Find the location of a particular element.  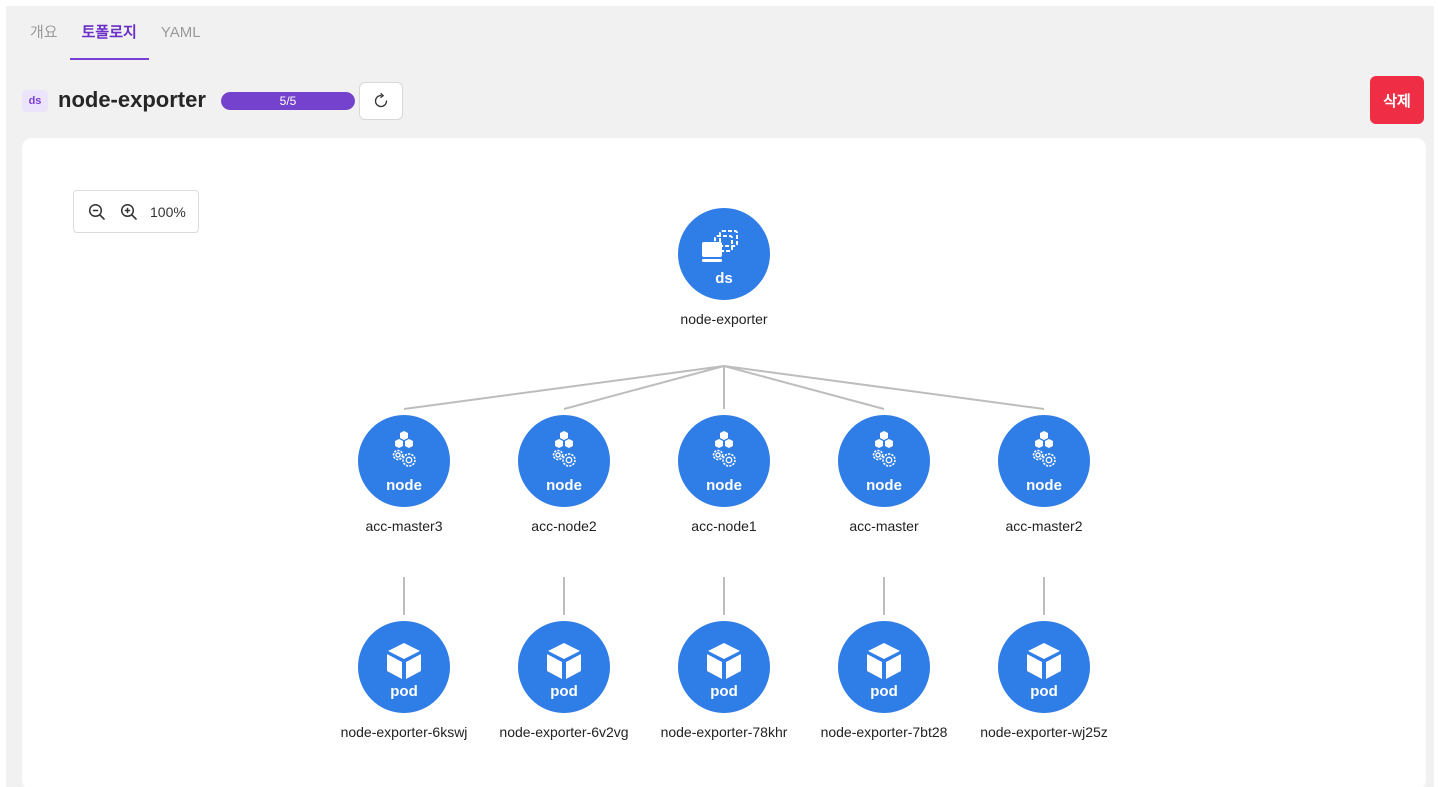

topology-node-node-name: acc-master3 is located at coordinates (403, 526).